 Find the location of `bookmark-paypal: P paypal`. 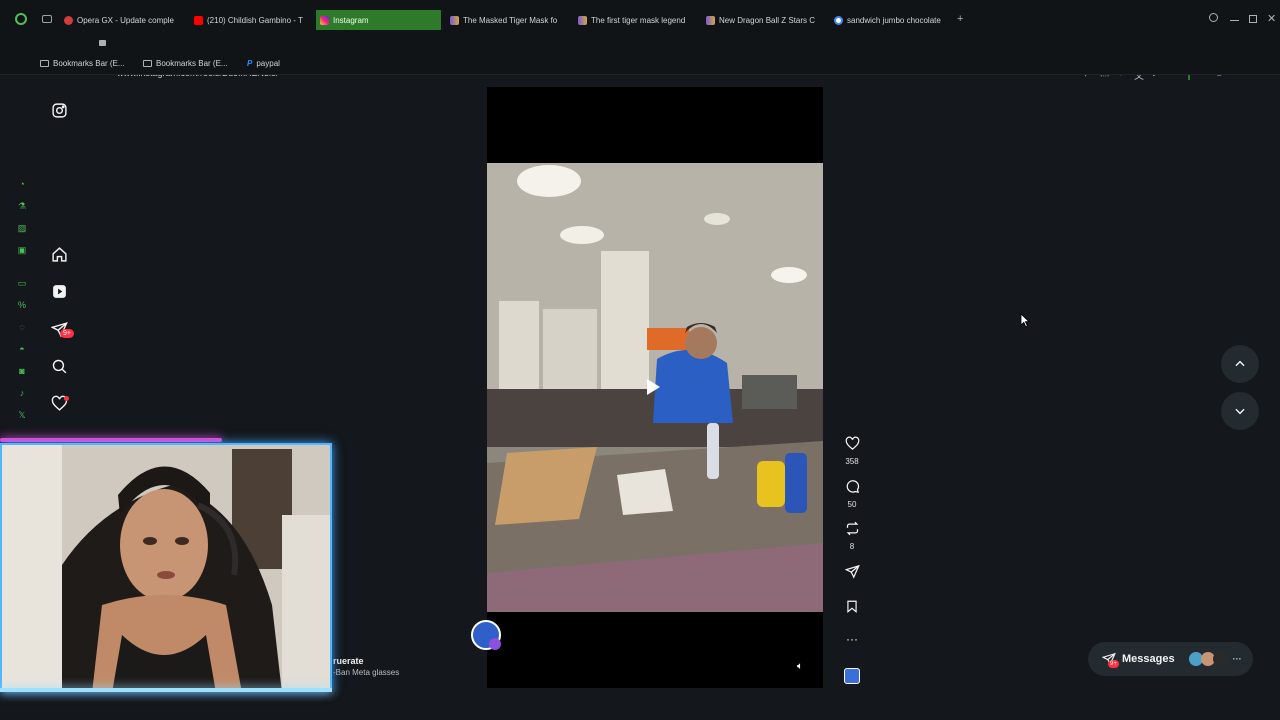

bookmark-paypal: P paypal is located at coordinates (263, 63).